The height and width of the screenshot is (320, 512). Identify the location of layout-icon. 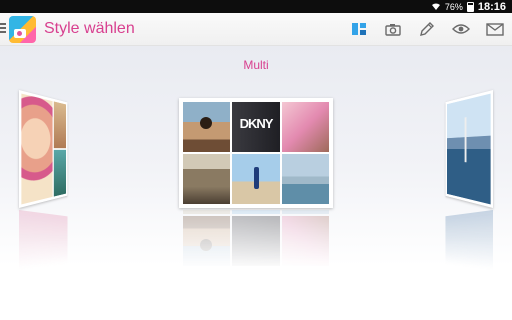
(359, 29).